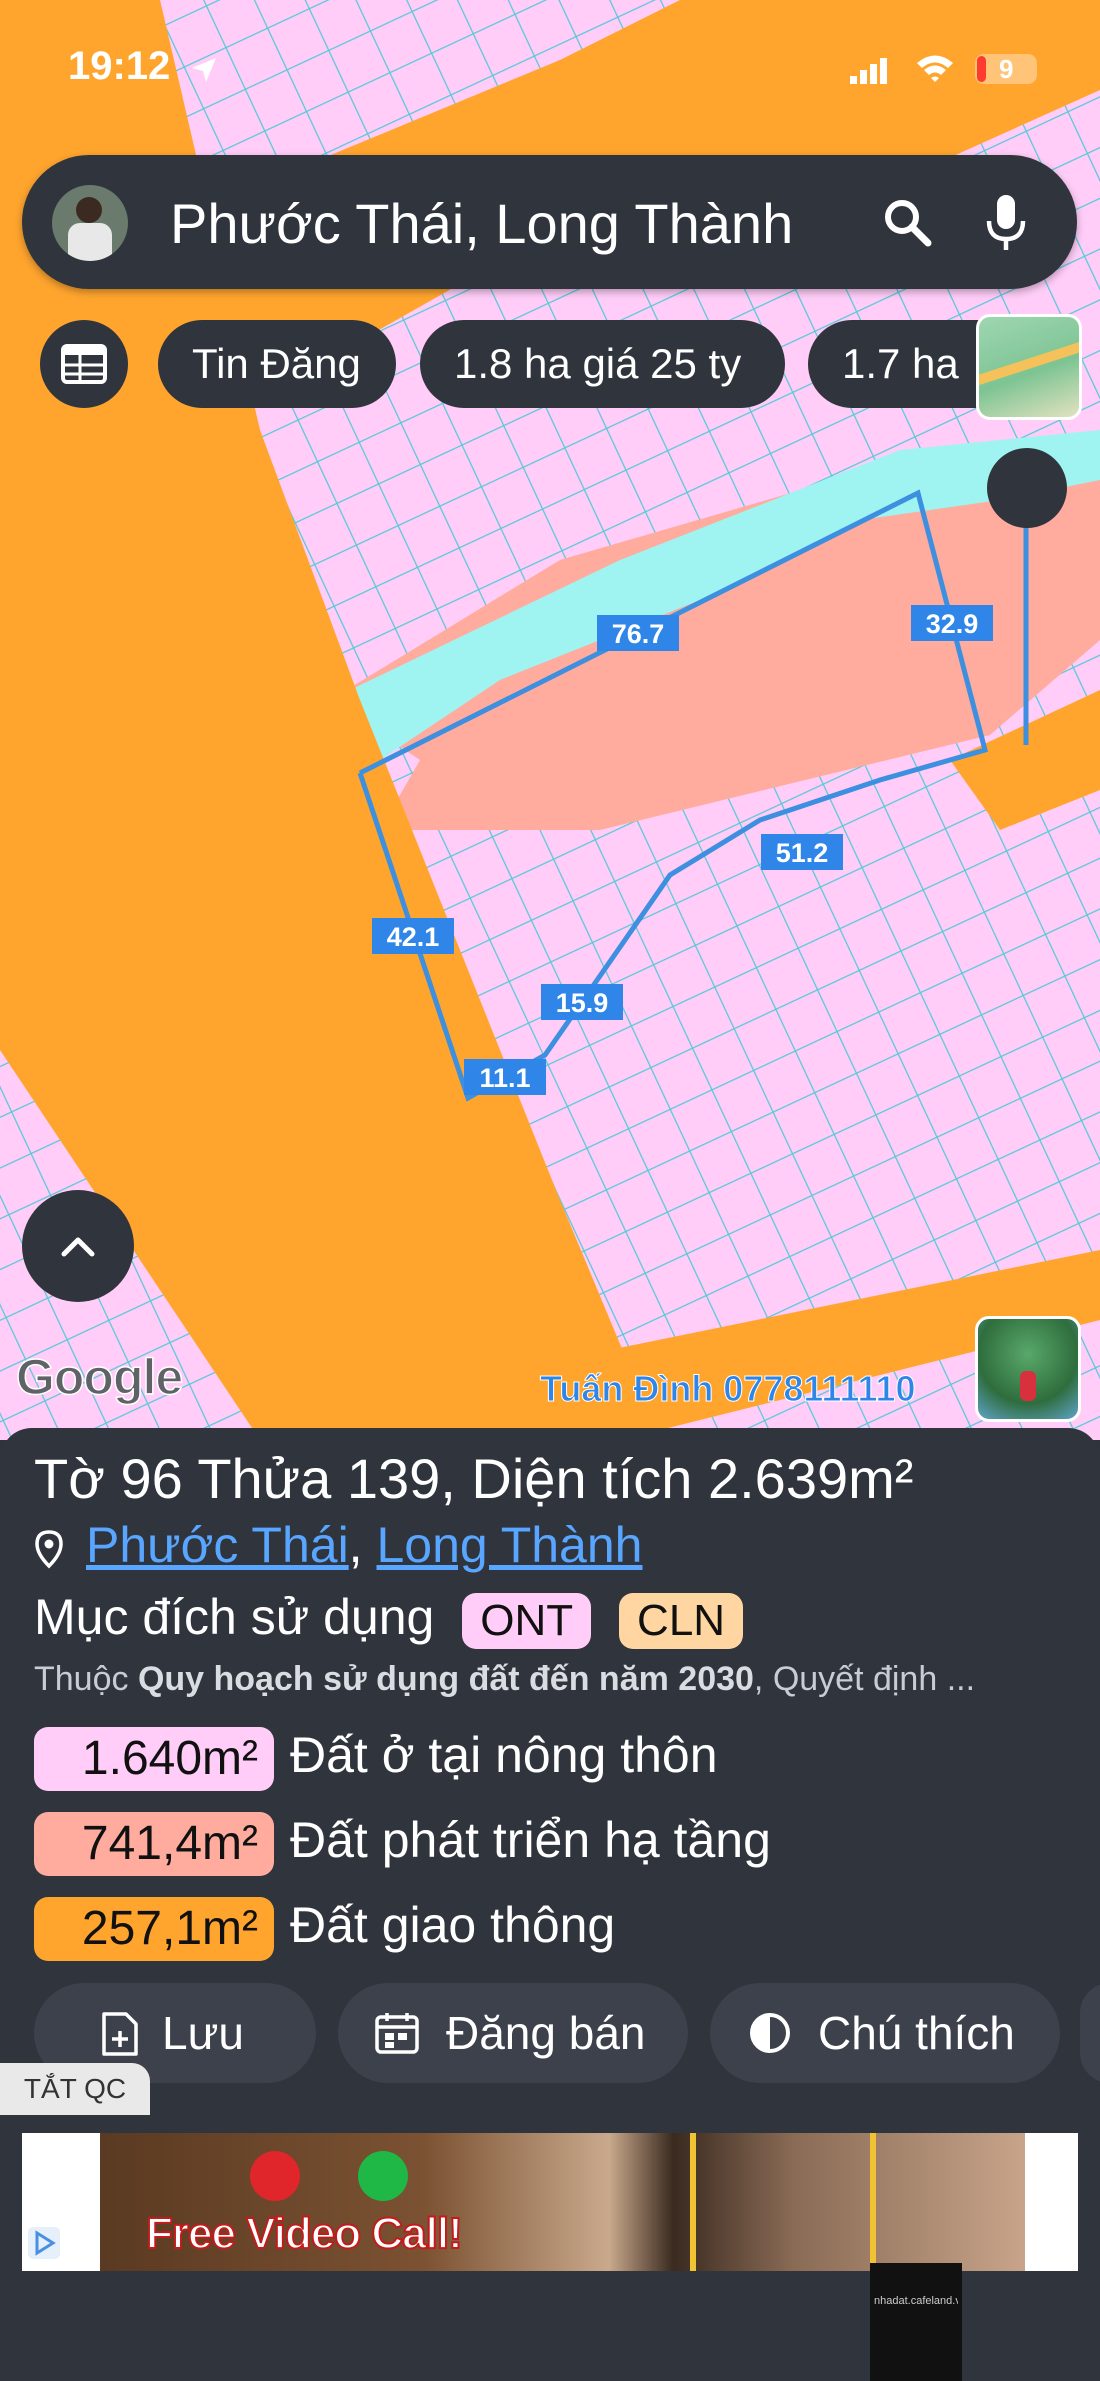 This screenshot has height=2381, width=1100. Describe the element at coordinates (802, 853) in the screenshot. I see `edge-label: 51.2` at that location.